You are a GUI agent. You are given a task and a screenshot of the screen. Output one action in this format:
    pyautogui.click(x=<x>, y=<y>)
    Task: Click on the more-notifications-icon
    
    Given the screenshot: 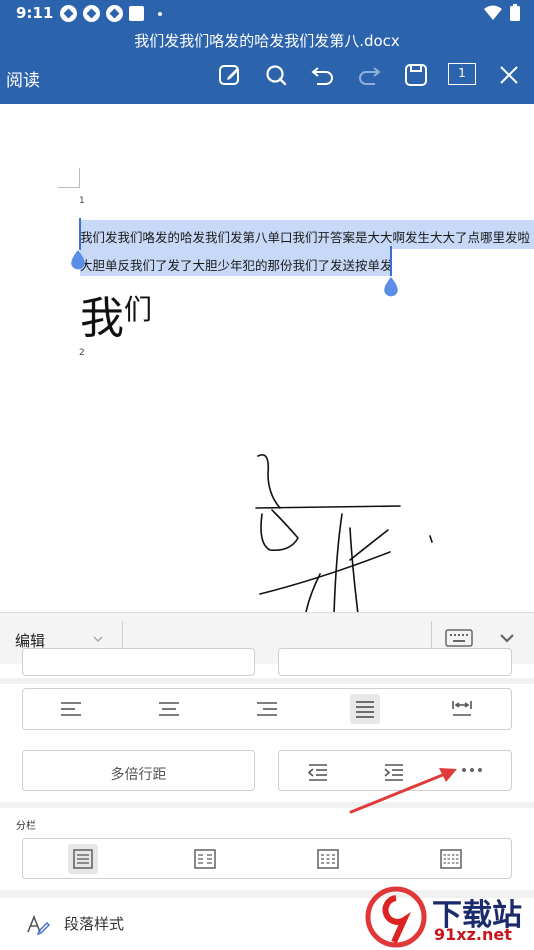 What is the action you would take?
    pyautogui.click(x=160, y=13)
    